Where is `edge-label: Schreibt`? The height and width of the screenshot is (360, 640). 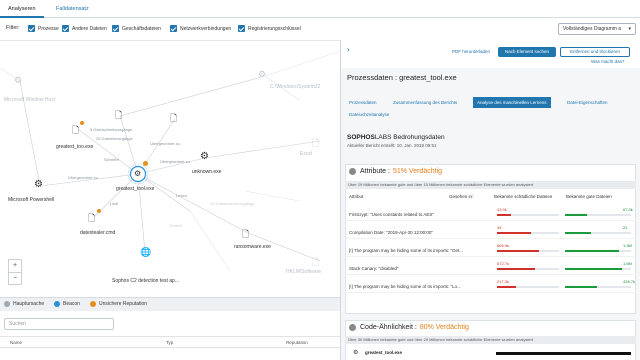
edge-label: Schreibt is located at coordinates (111, 159).